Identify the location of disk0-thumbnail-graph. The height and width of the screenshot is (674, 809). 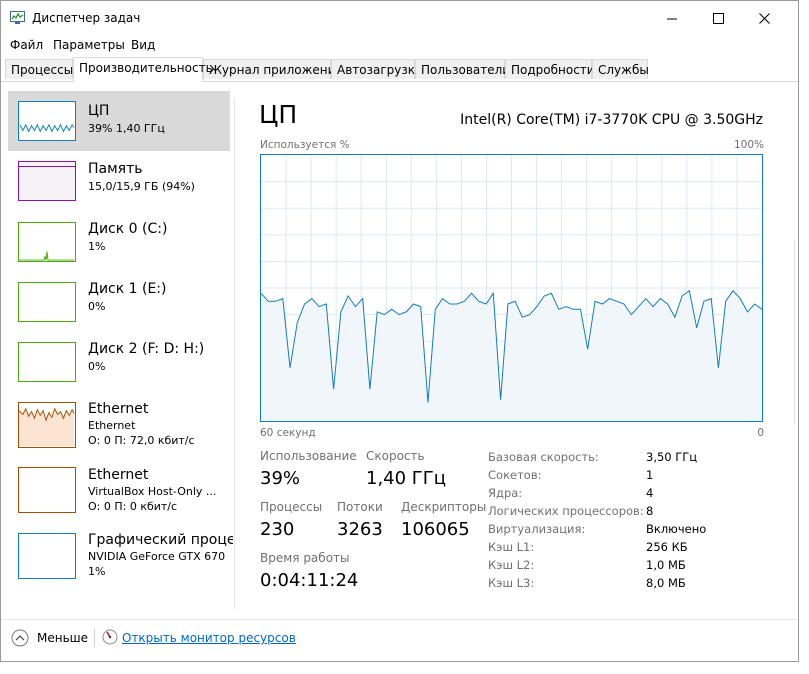
(47, 242).